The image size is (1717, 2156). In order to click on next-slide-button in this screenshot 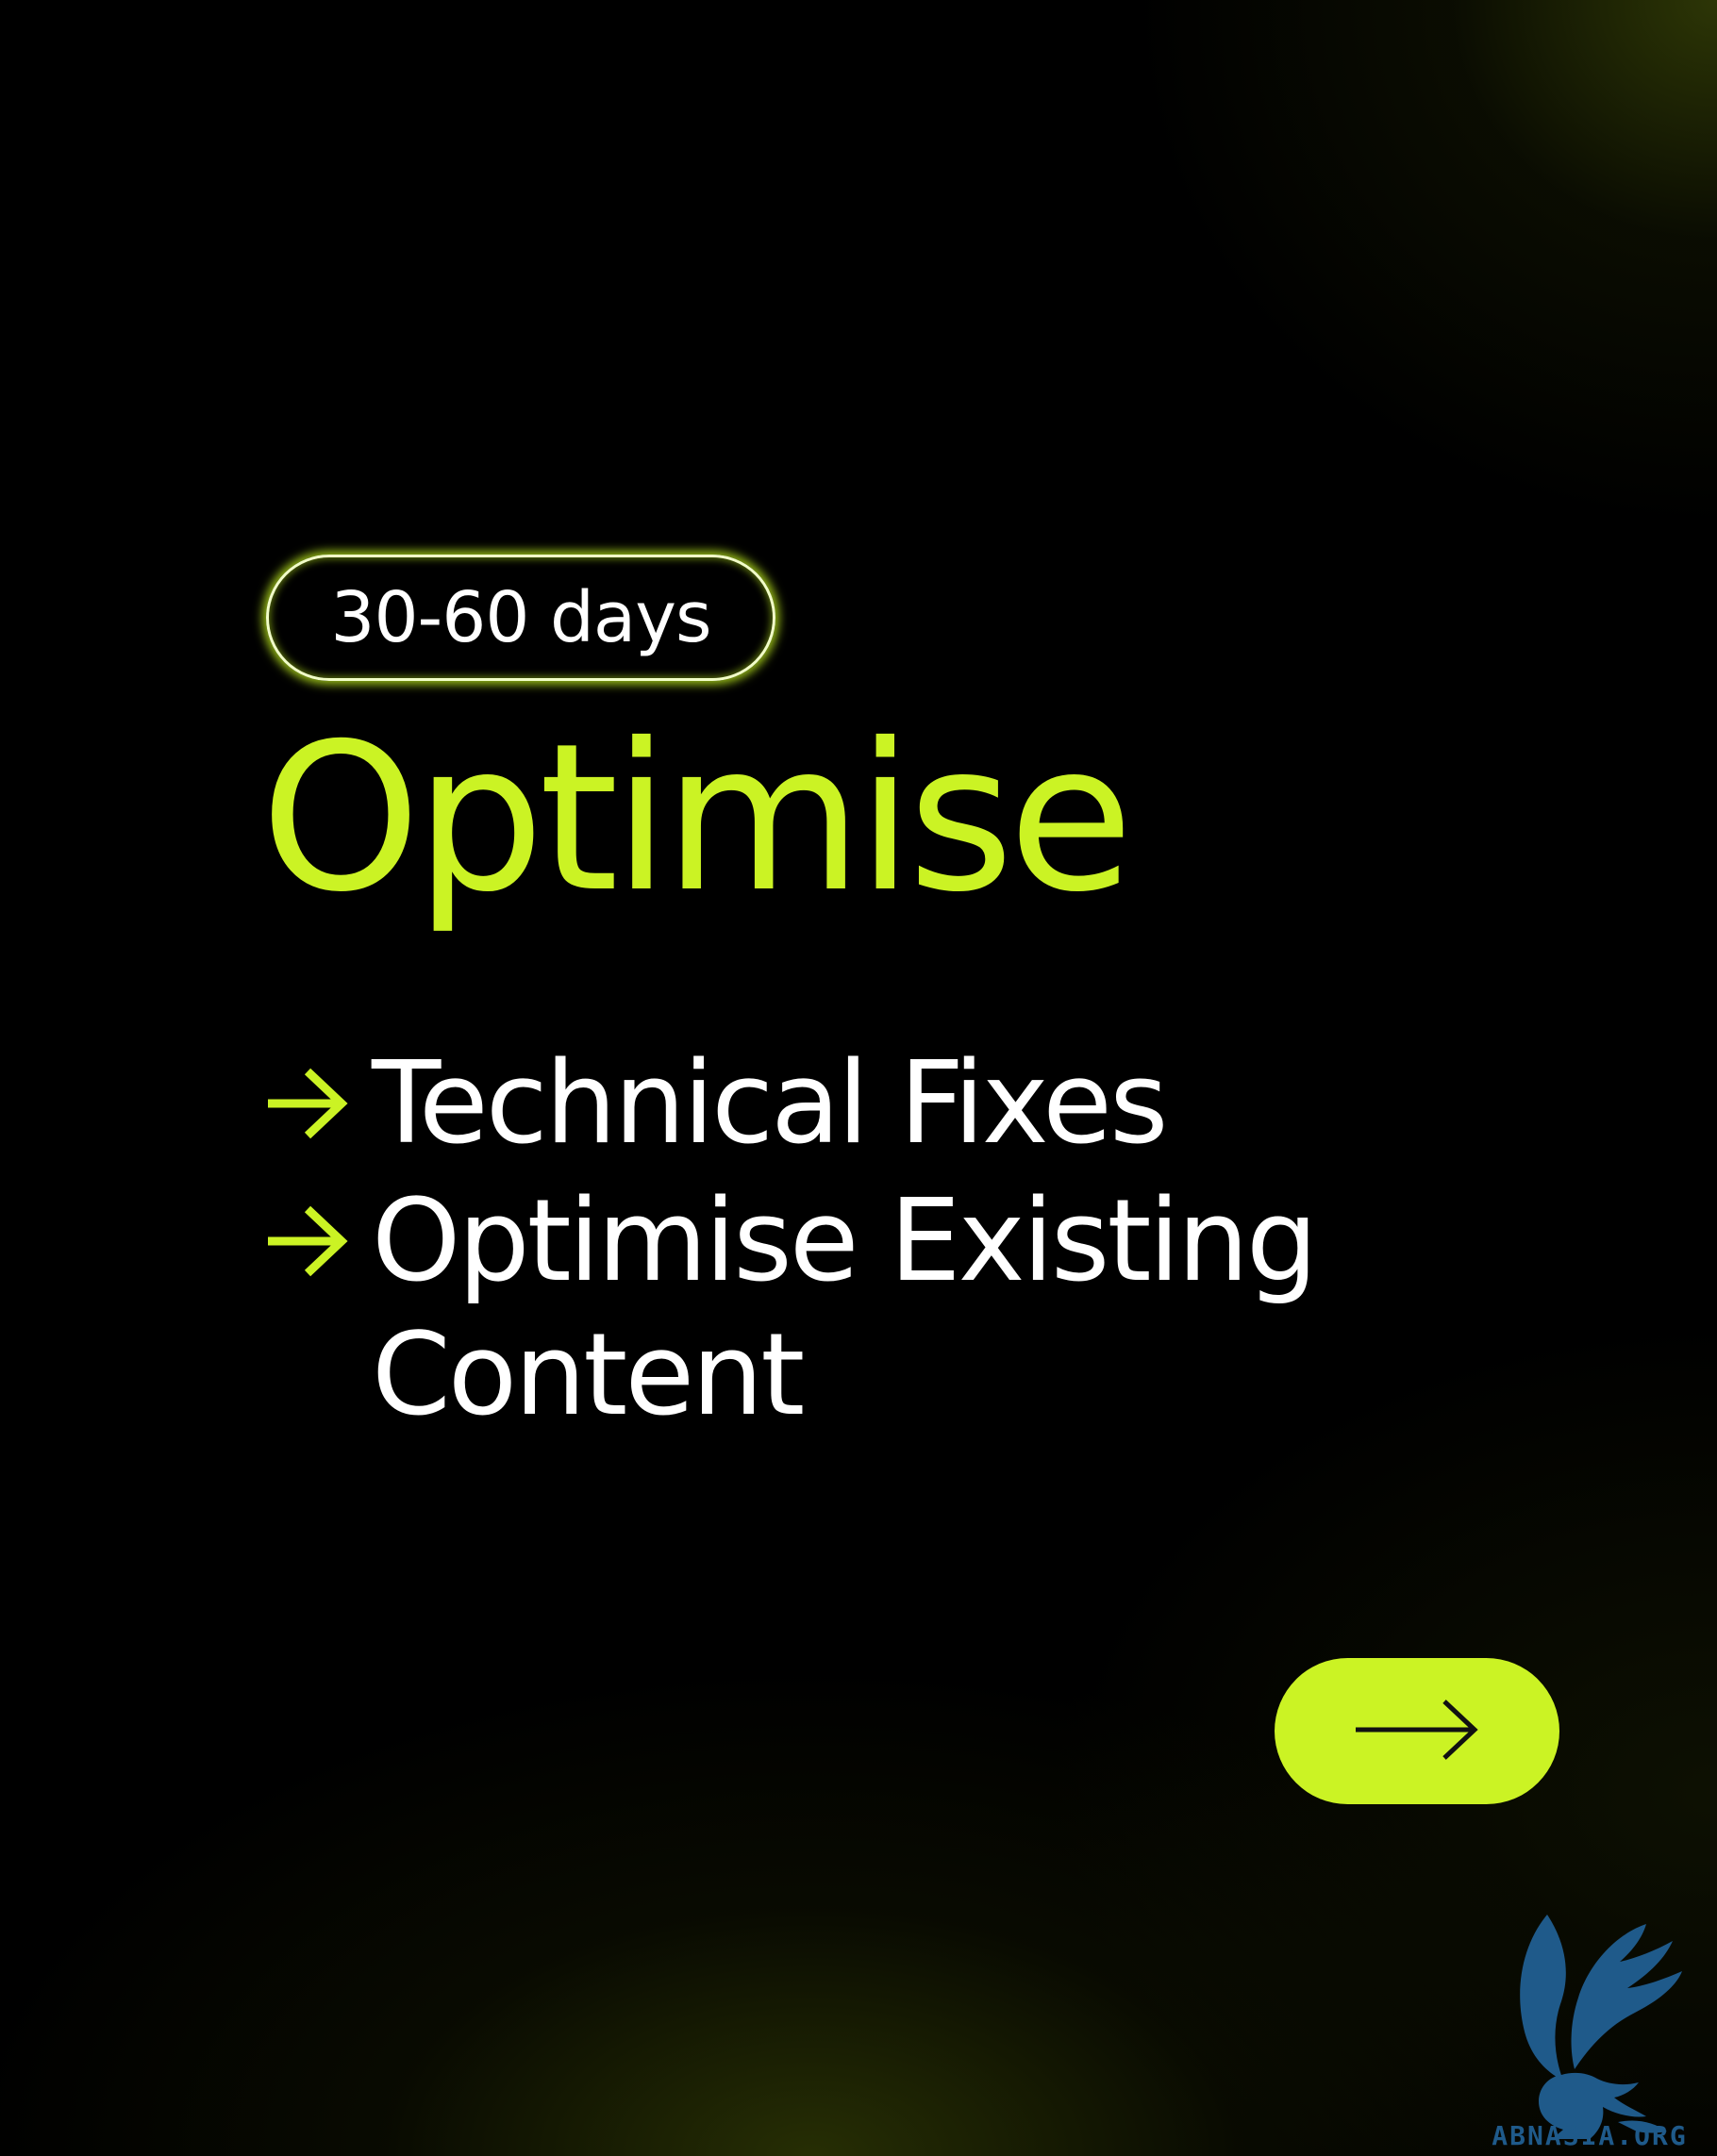, I will do `click(1417, 1731)`.